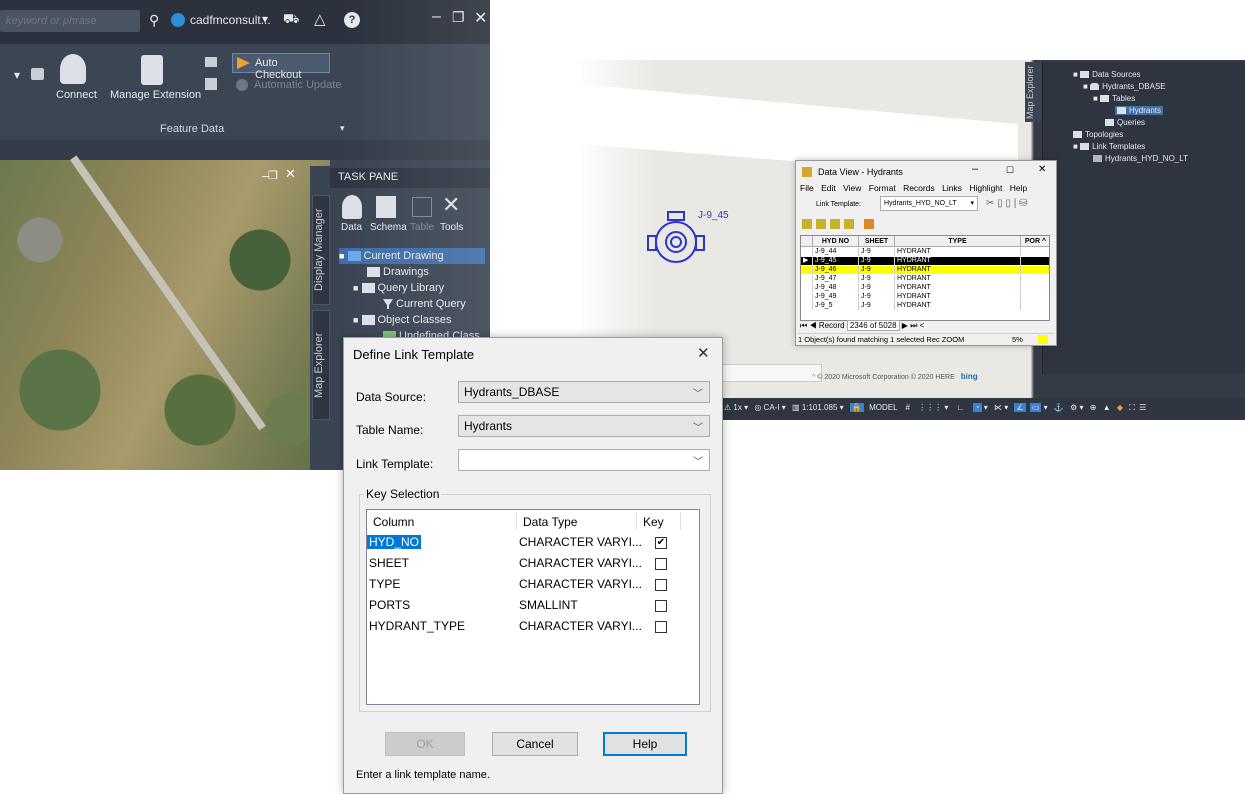  What do you see at coordinates (281, 67) in the screenshot?
I see `auto-checkout-button: Auto Checkout` at bounding box center [281, 67].